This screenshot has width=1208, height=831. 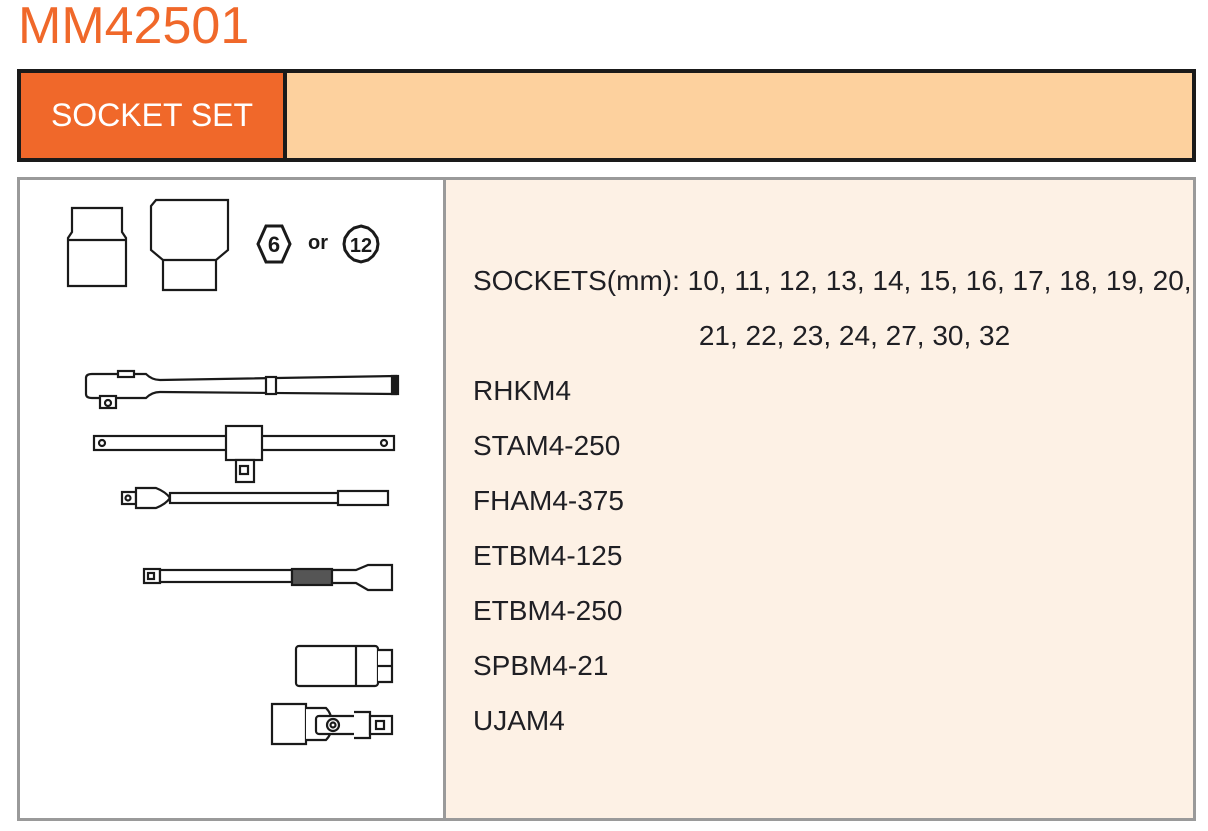 I want to click on list-item: ETBM4-250, so click(x=548, y=610).